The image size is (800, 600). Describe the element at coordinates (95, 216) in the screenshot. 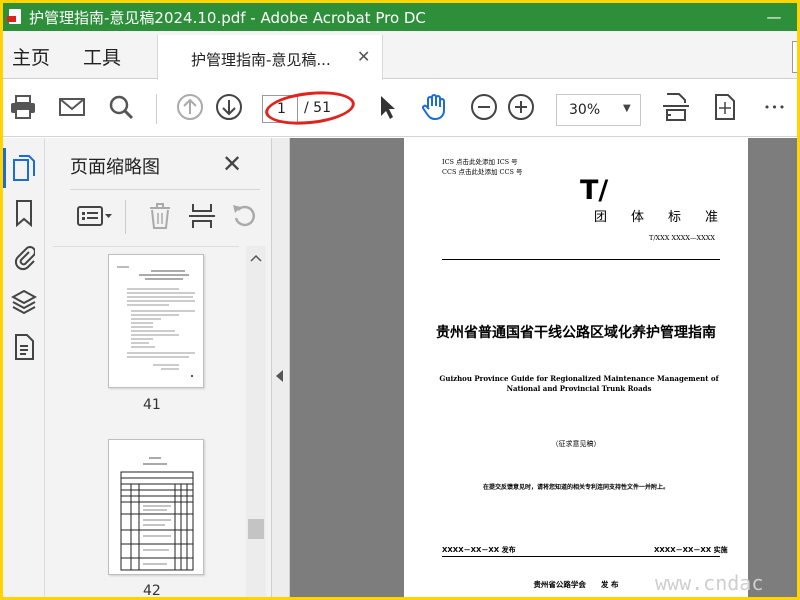

I see `thumbnail-options-icon` at that location.